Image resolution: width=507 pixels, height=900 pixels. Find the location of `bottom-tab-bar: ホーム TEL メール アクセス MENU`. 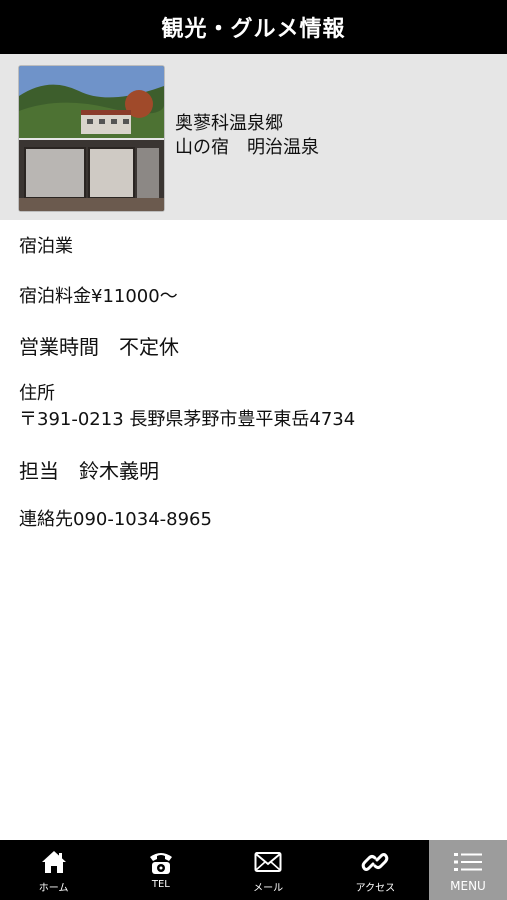

bottom-tab-bar: ホーム TEL メール アクセス MENU is located at coordinates (253, 870).